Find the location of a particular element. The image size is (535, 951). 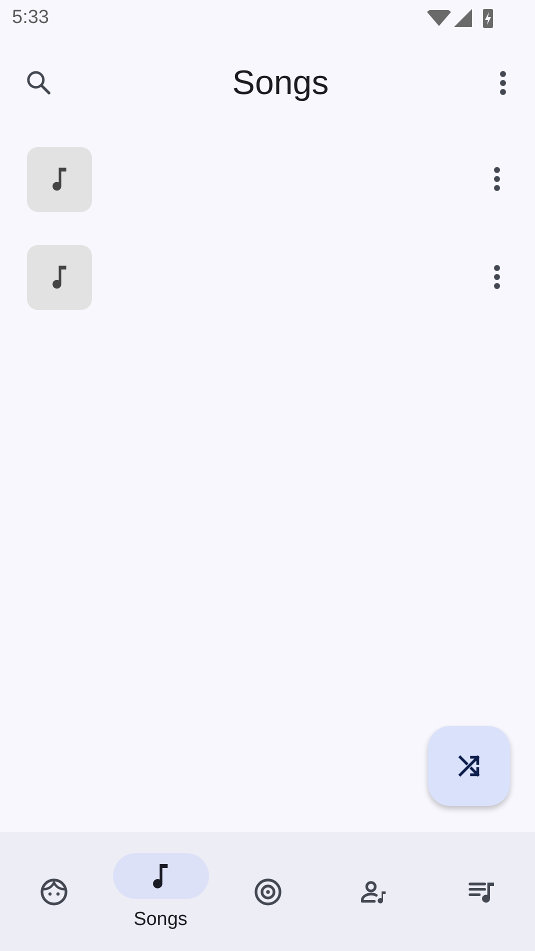

shuffle-button is located at coordinates (469, 766).